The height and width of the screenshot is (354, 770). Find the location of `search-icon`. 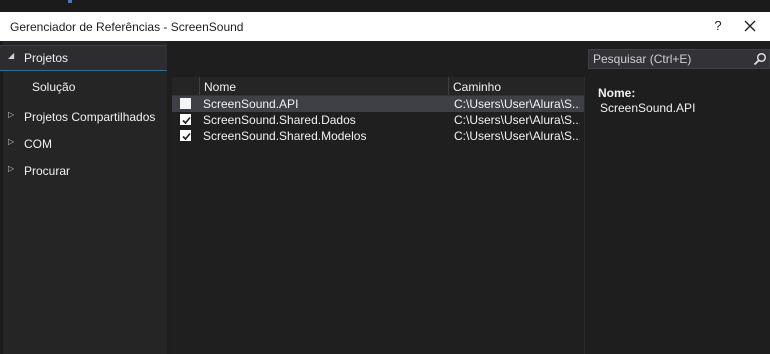

search-icon is located at coordinates (760, 59).